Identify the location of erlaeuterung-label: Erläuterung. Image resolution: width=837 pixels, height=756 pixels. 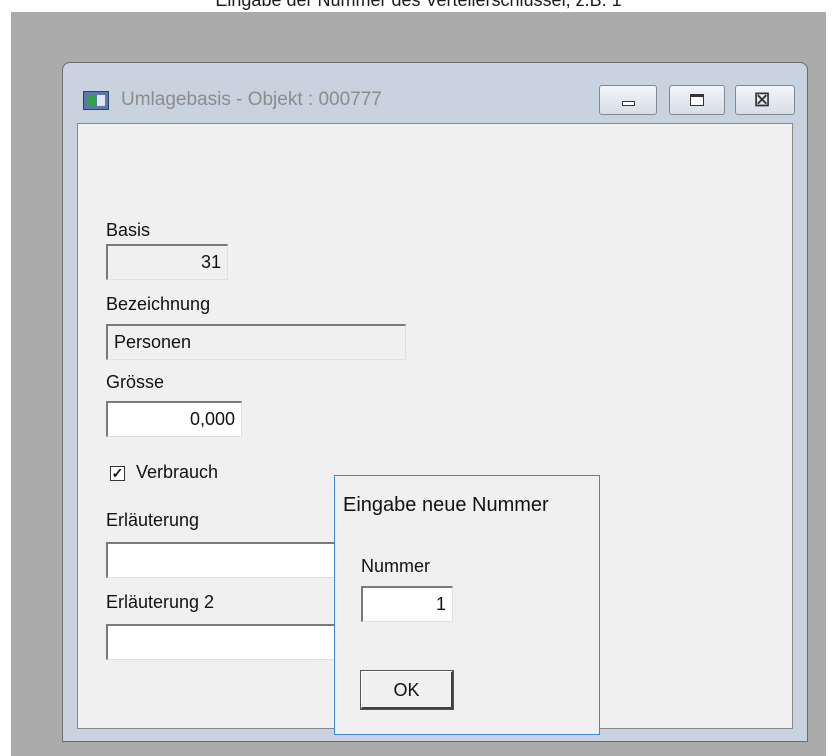
(153, 520).